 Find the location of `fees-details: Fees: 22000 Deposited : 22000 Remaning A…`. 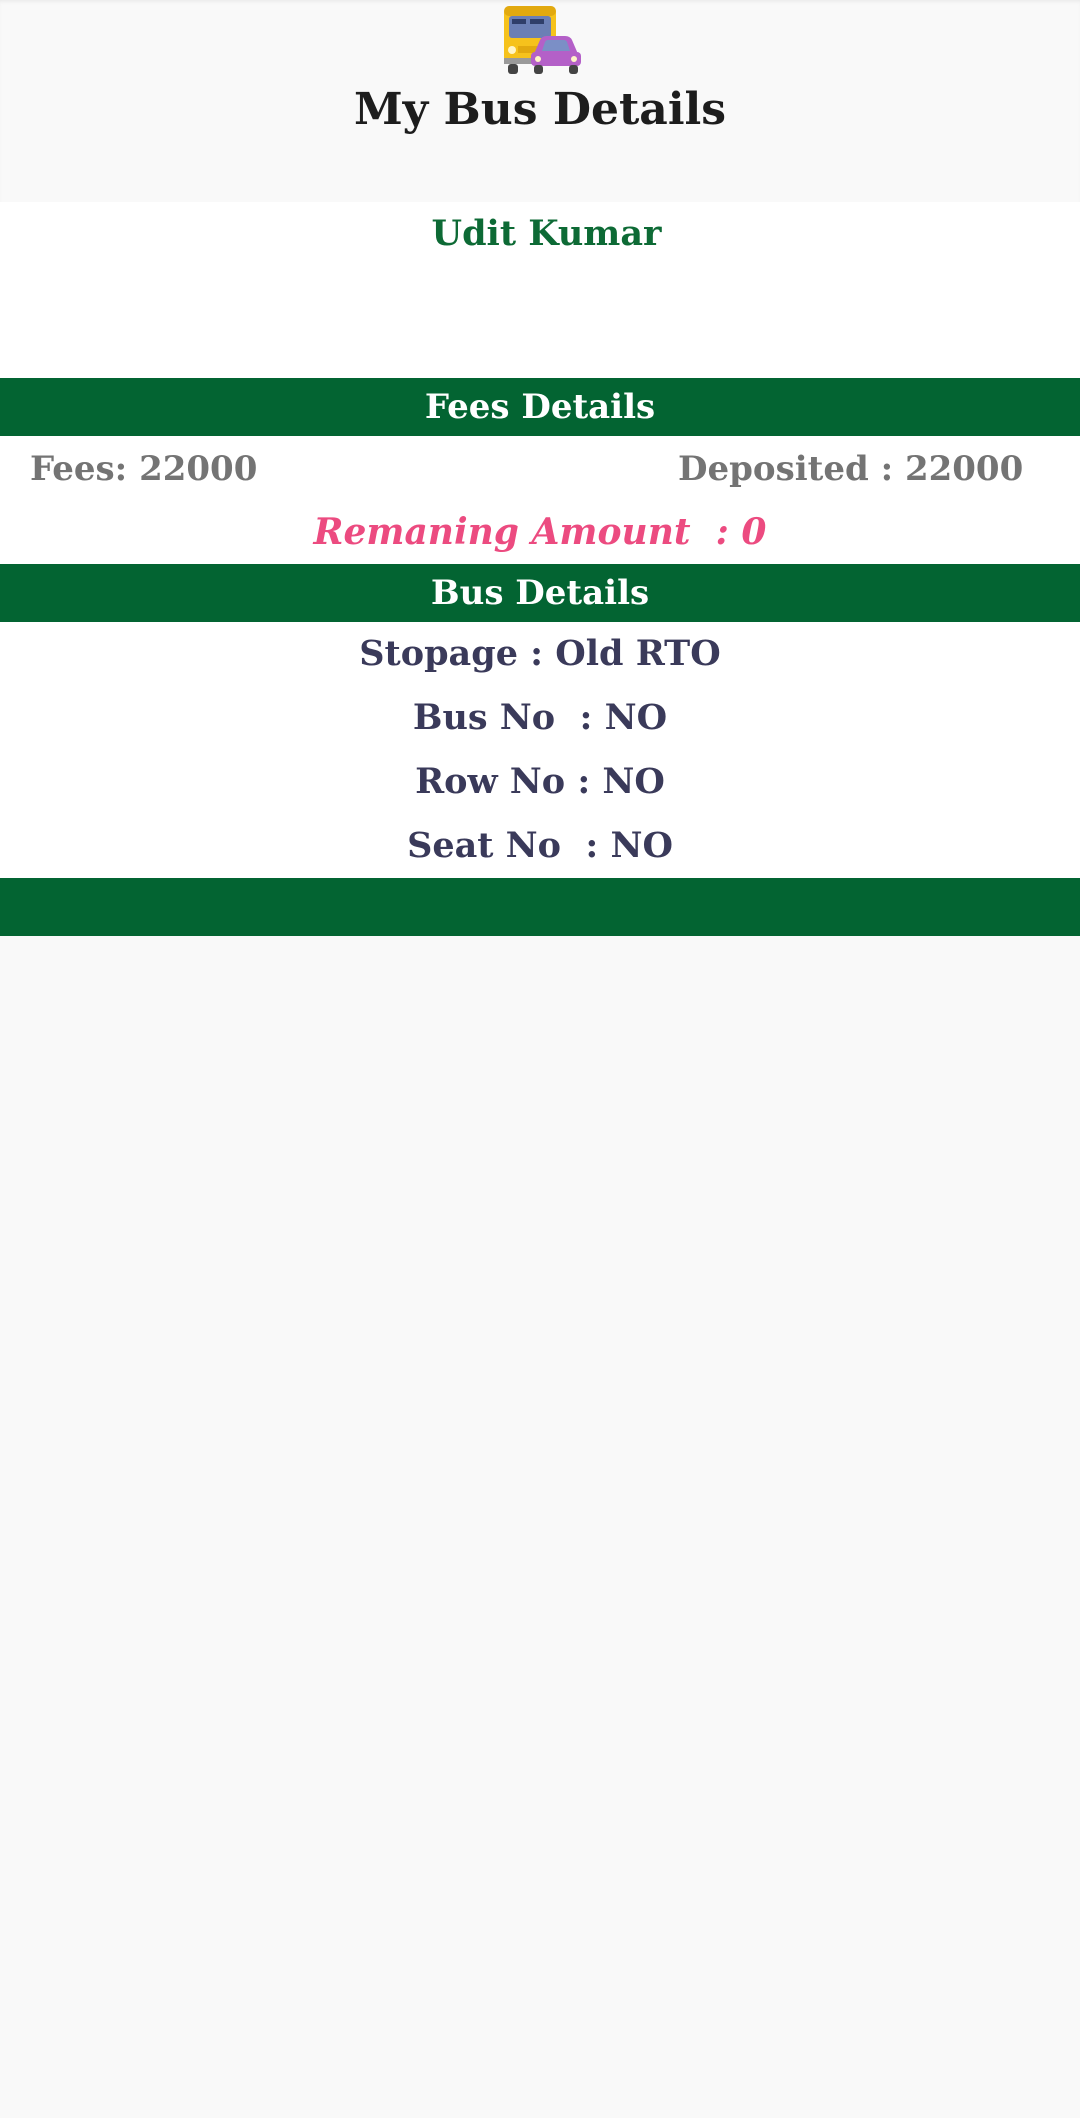

fees-details: Fees: 22000 Deposited : 22000 Remaning A… is located at coordinates (540, 500).